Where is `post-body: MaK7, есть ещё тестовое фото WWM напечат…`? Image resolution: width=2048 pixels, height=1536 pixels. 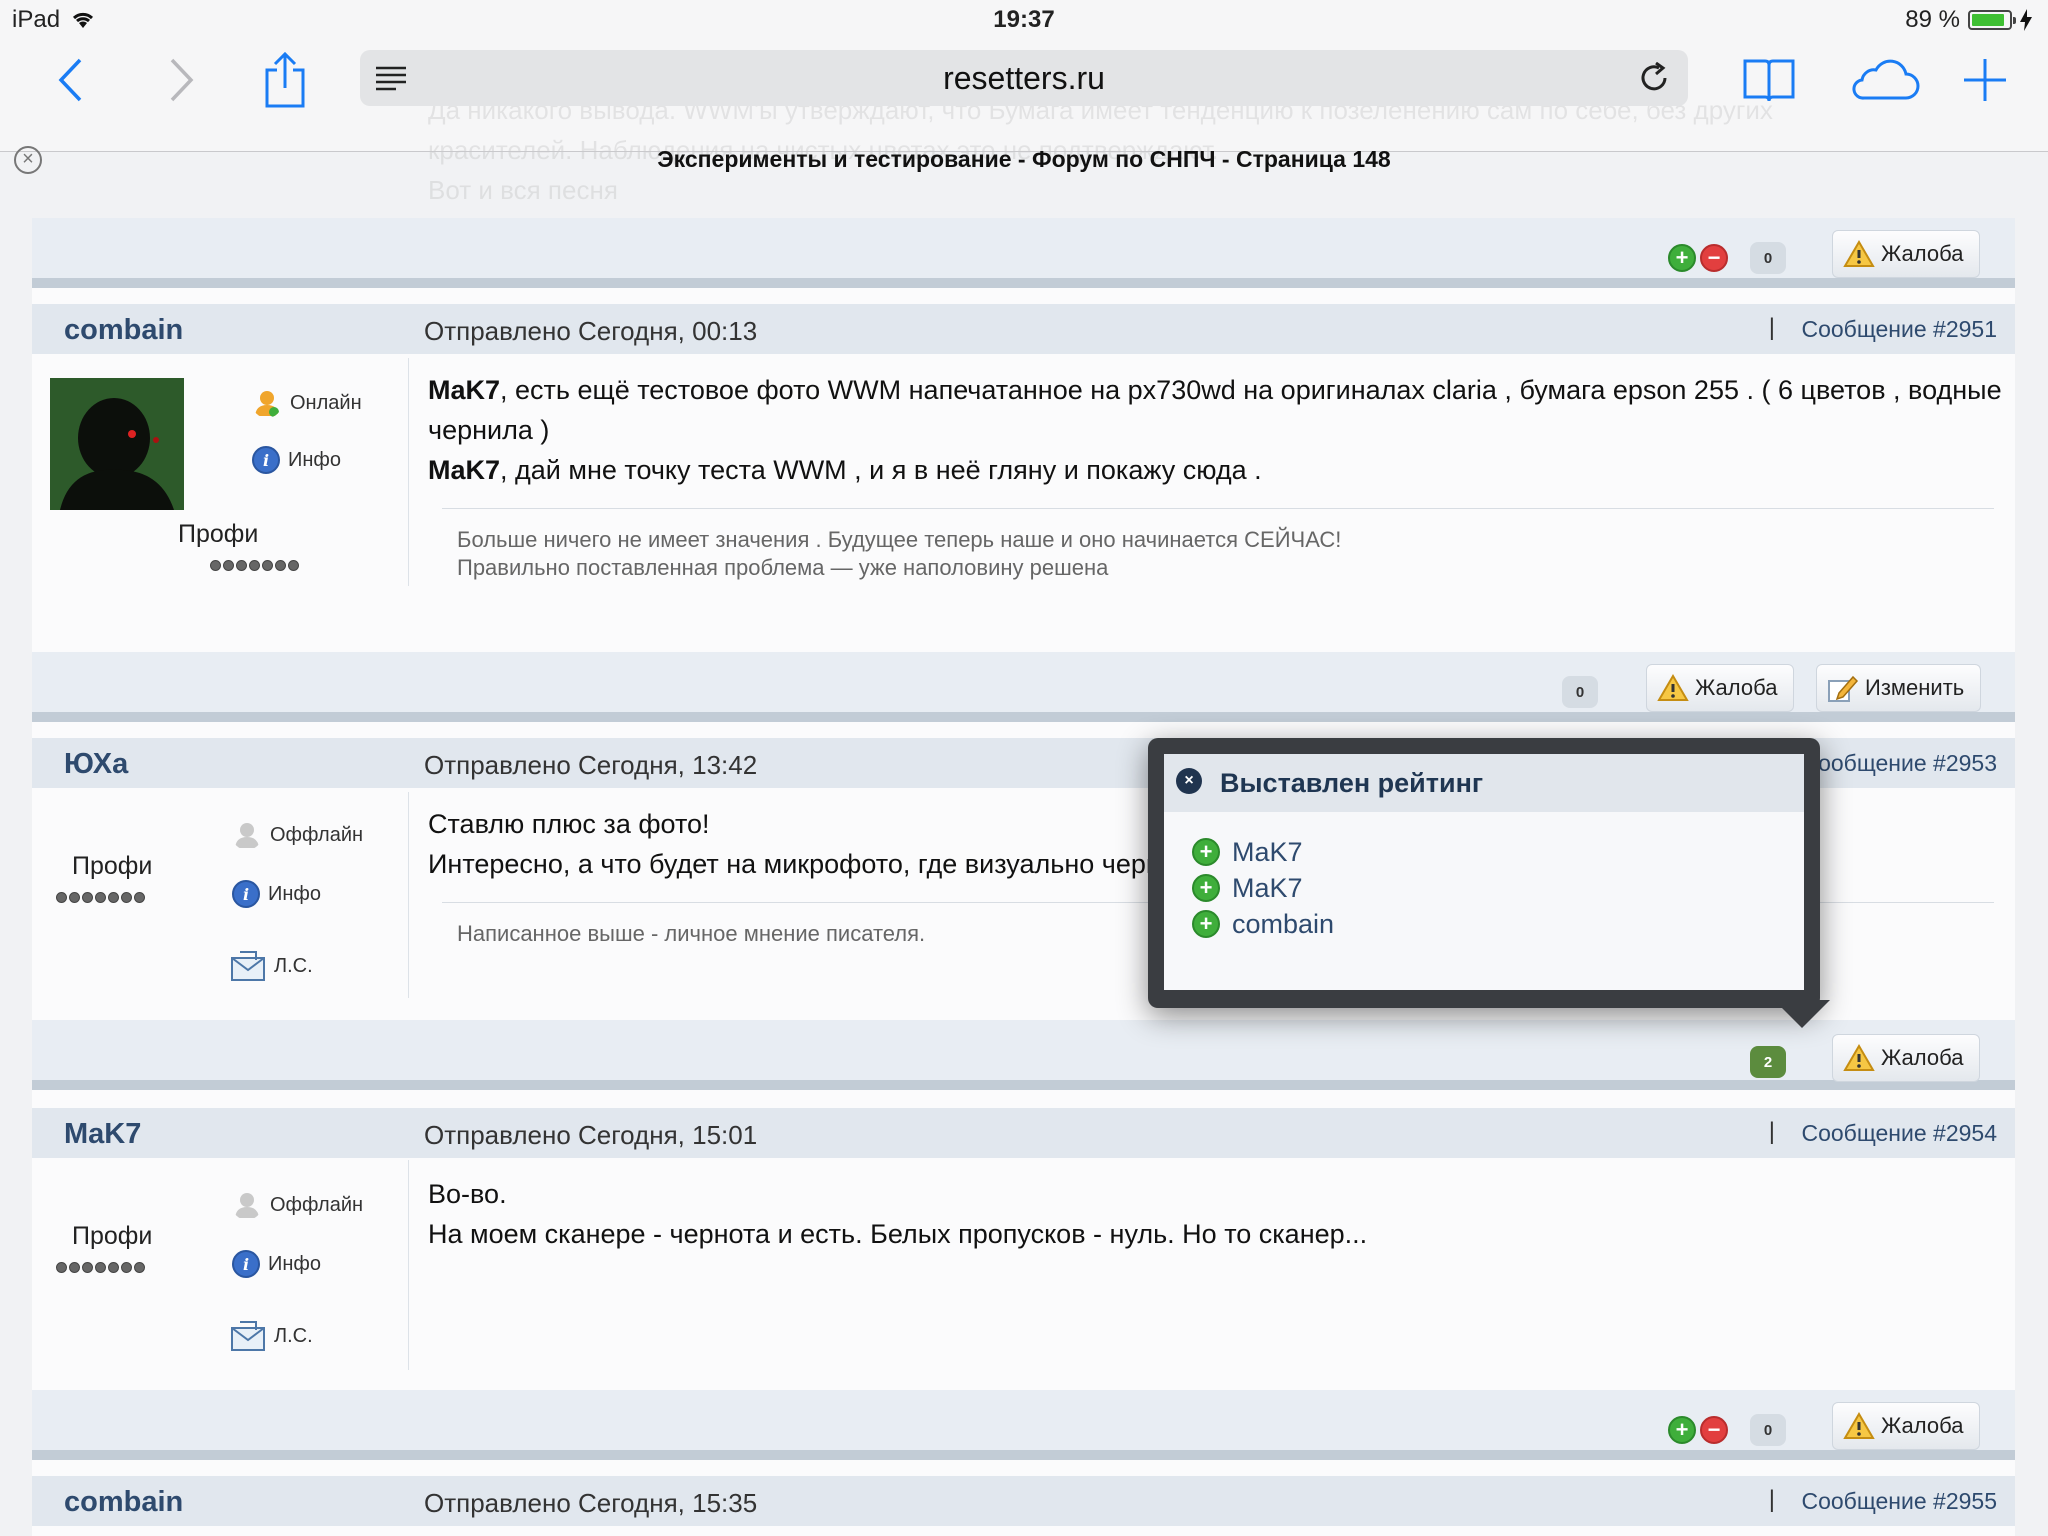
post-body: MaK7, есть ещё тестовое фото WWM напечат… is located at coordinates (1215, 430).